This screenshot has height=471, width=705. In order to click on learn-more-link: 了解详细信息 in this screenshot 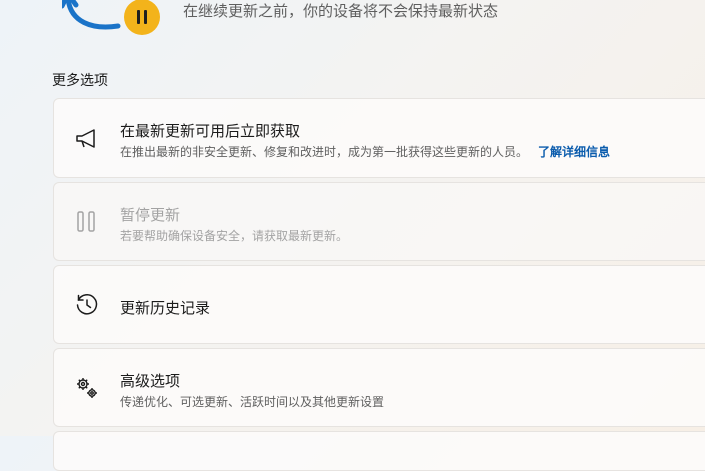, I will do `click(574, 152)`.